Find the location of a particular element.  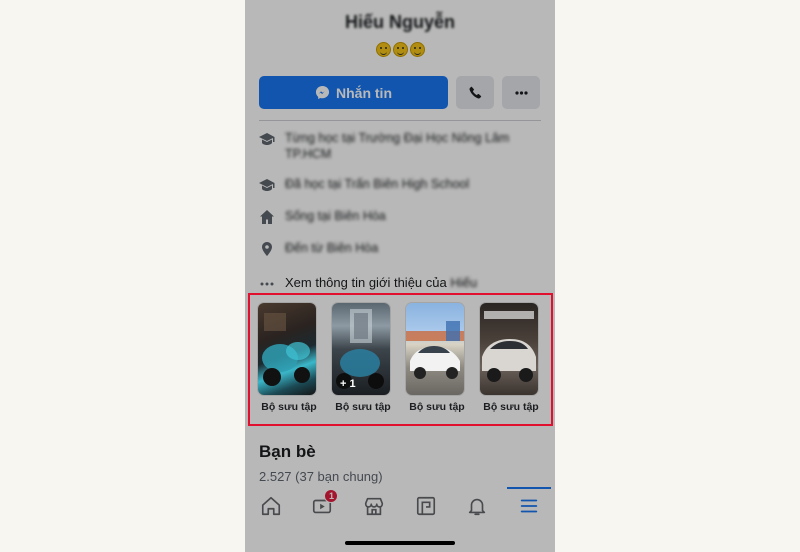

messenger-icon is located at coordinates (322, 92).